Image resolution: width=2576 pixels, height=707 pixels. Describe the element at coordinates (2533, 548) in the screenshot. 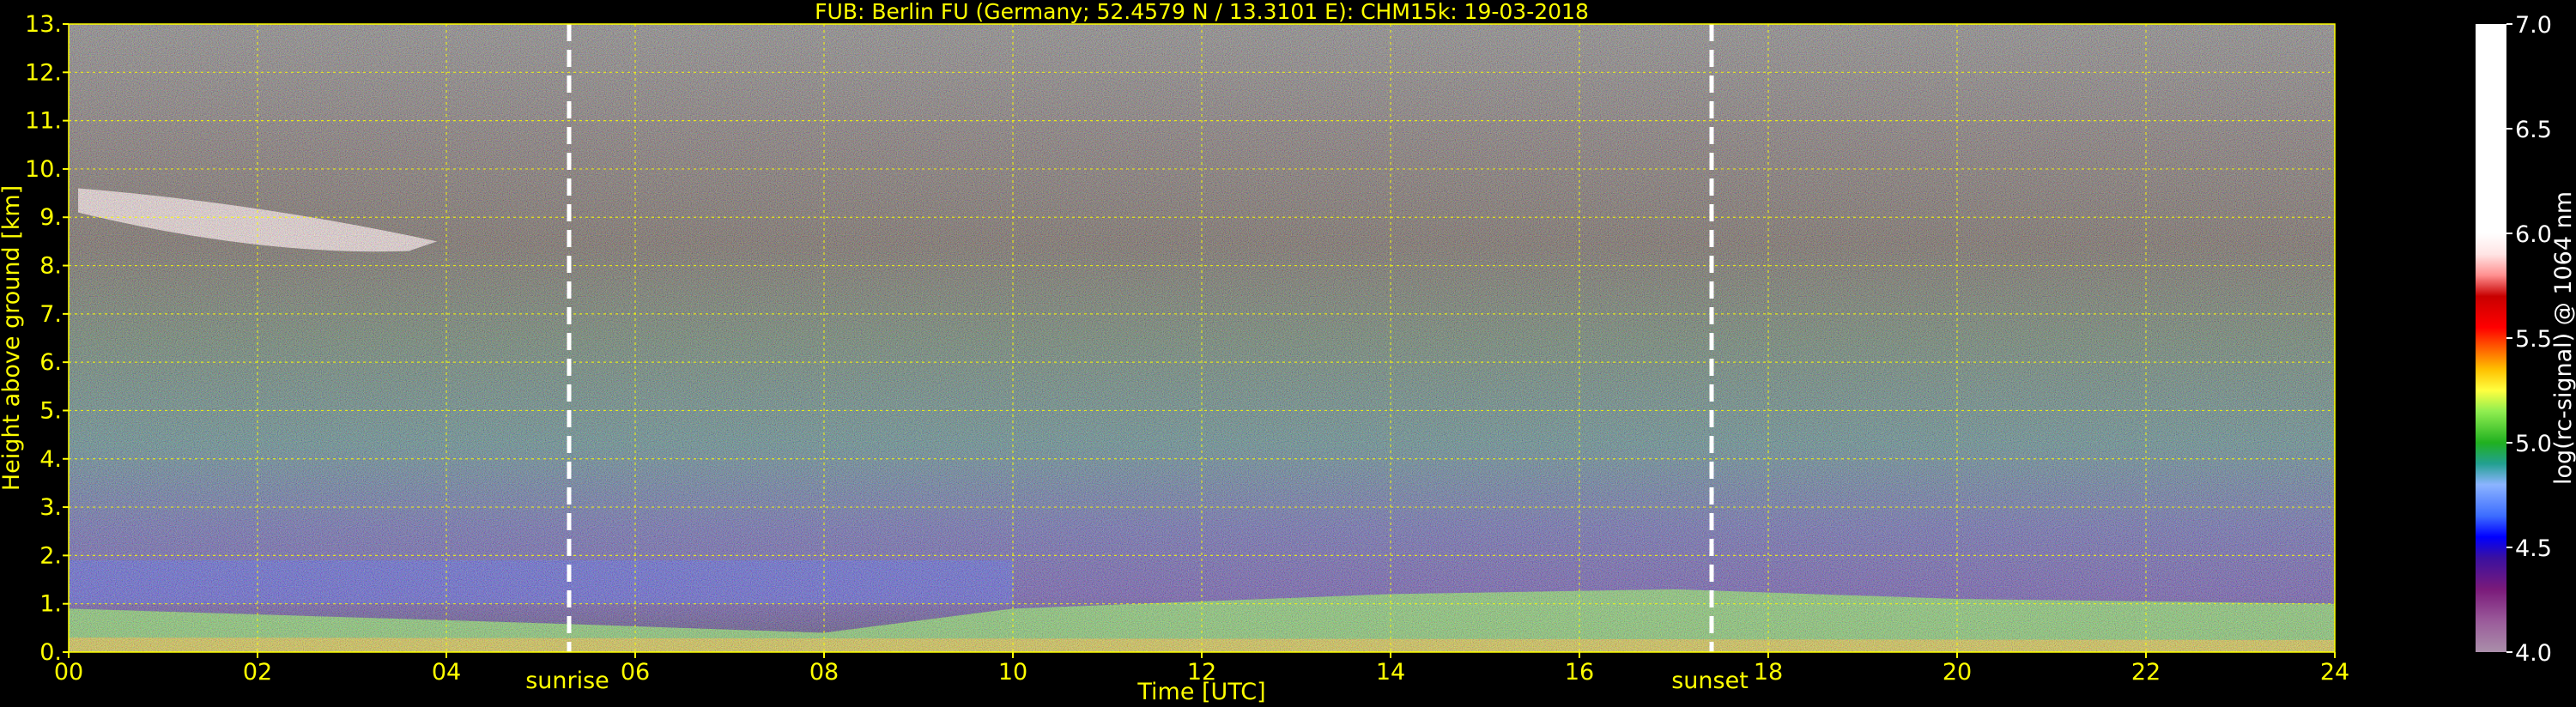

I see `colorbar-tick-label: 4.5` at that location.